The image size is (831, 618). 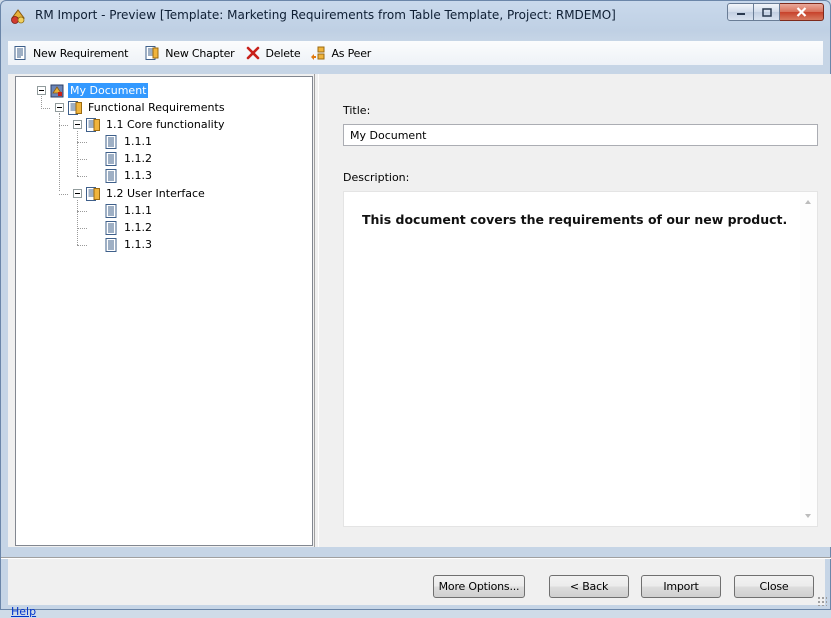 What do you see at coordinates (318, 53) in the screenshot?
I see `as-peer-icon` at bounding box center [318, 53].